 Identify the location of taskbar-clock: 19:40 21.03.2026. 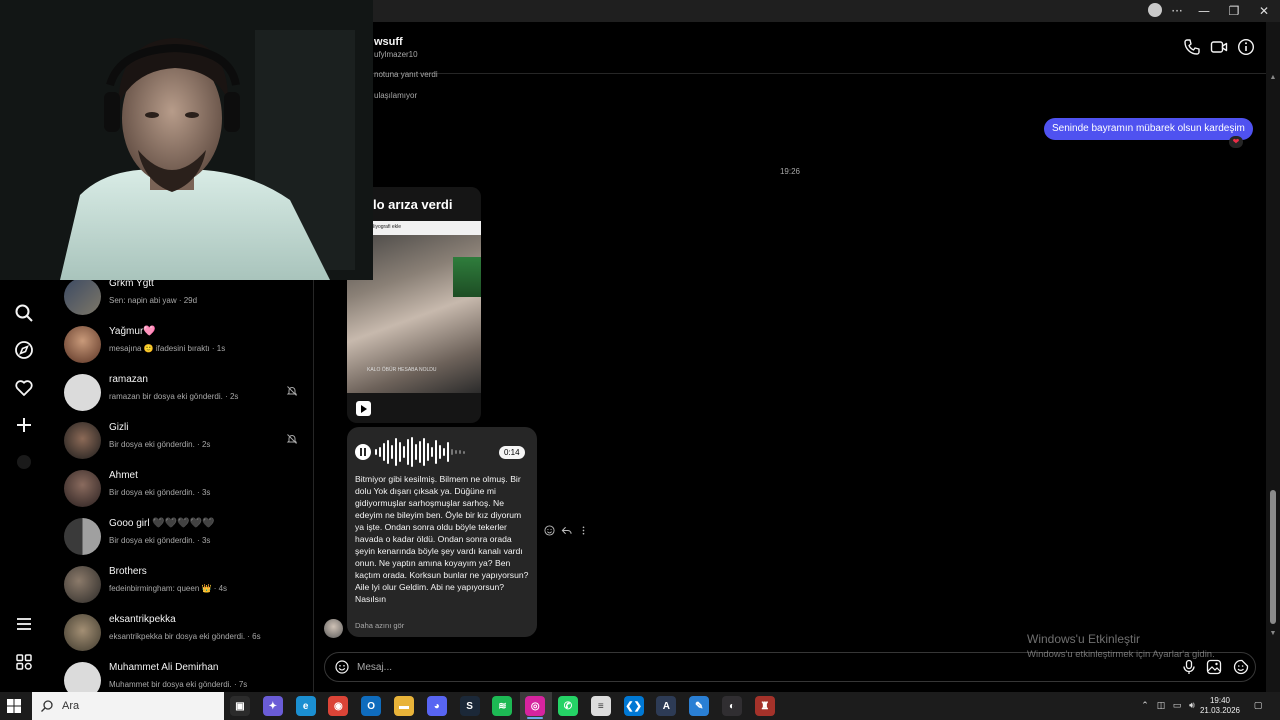
(1220, 706).